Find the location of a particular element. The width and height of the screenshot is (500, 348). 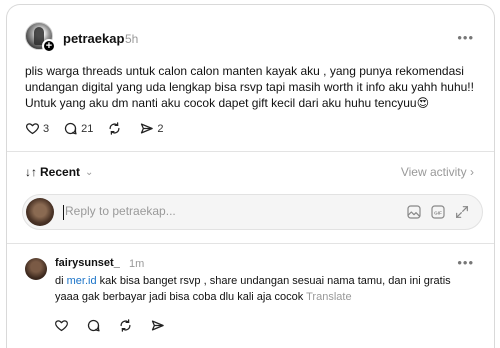

sort-recent-dropdown: ↓↑ Recent ⌄ is located at coordinates (59, 172).